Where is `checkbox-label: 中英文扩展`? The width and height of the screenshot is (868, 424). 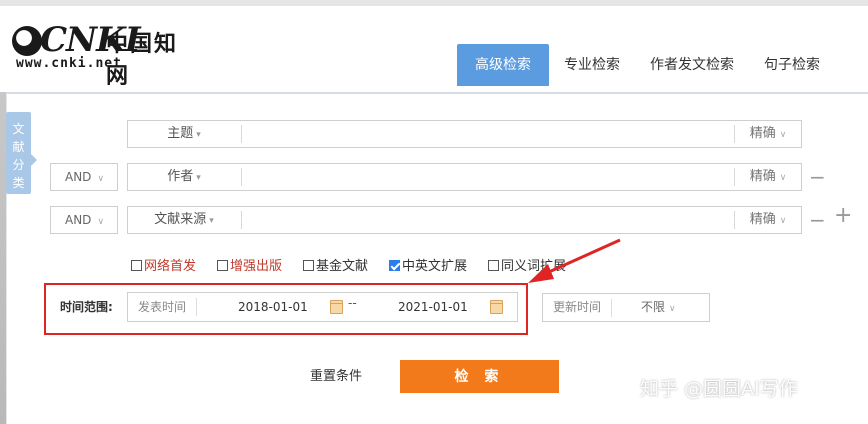
checkbox-label: 中英文扩展 is located at coordinates (435, 266).